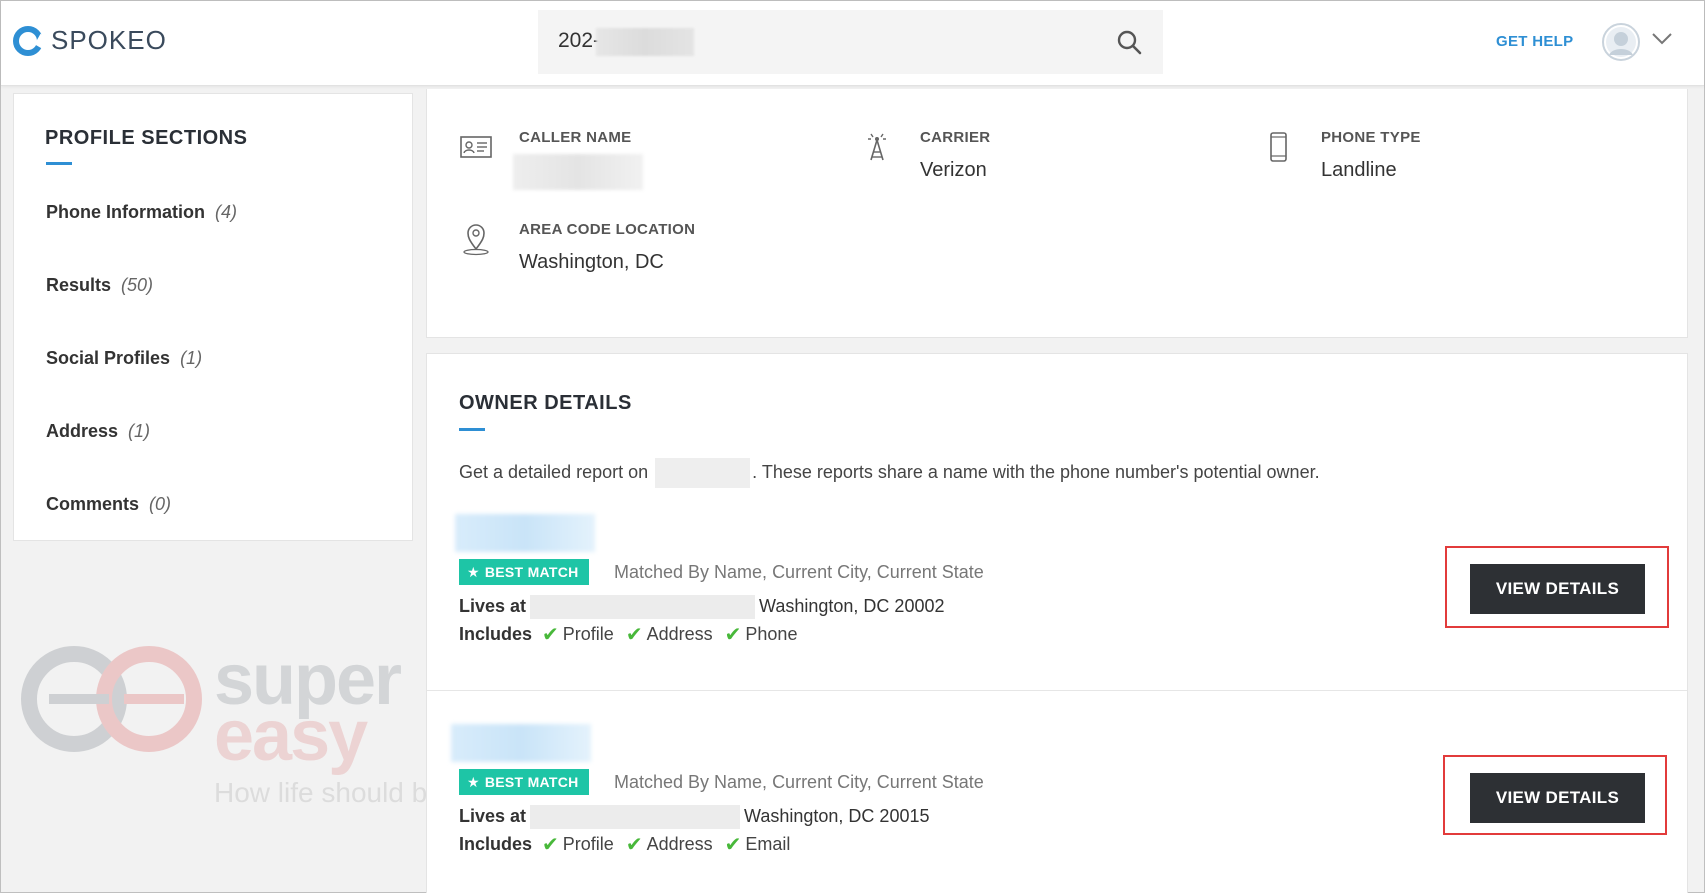 The width and height of the screenshot is (1705, 893). I want to click on sidebar-title-underline, so click(59, 163).